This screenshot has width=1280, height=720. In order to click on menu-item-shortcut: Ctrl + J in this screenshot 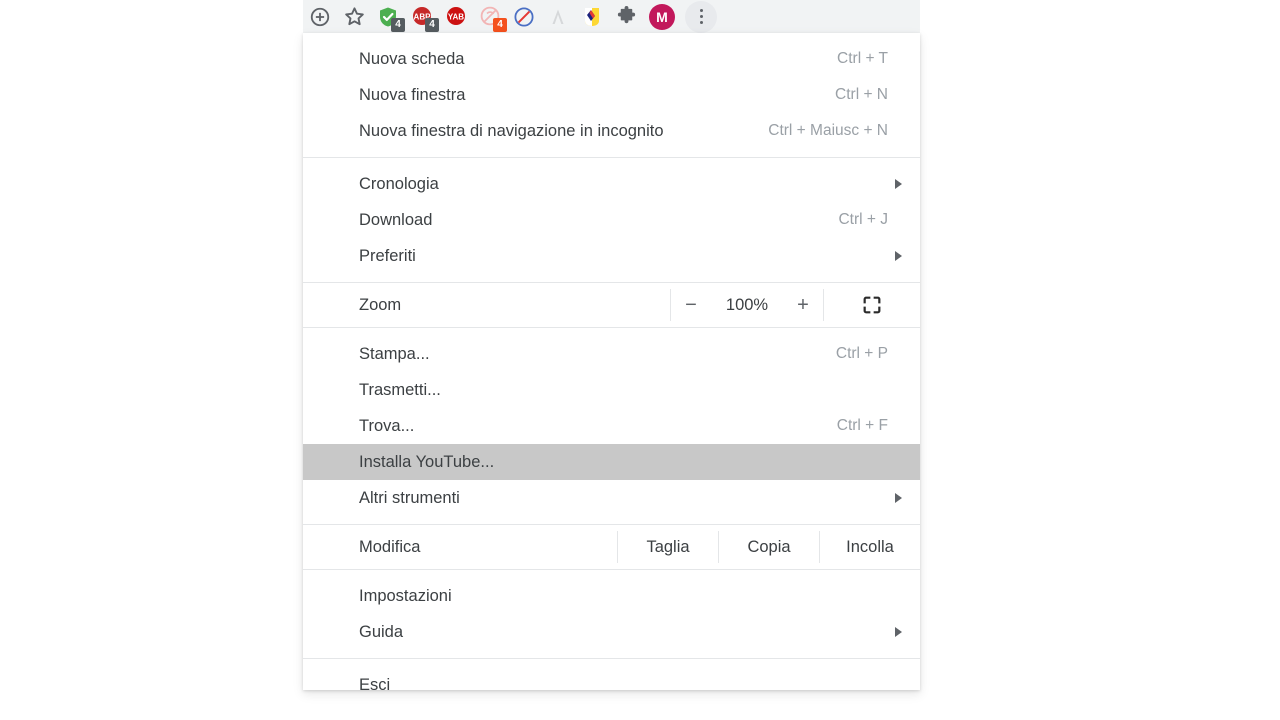, I will do `click(863, 219)`.